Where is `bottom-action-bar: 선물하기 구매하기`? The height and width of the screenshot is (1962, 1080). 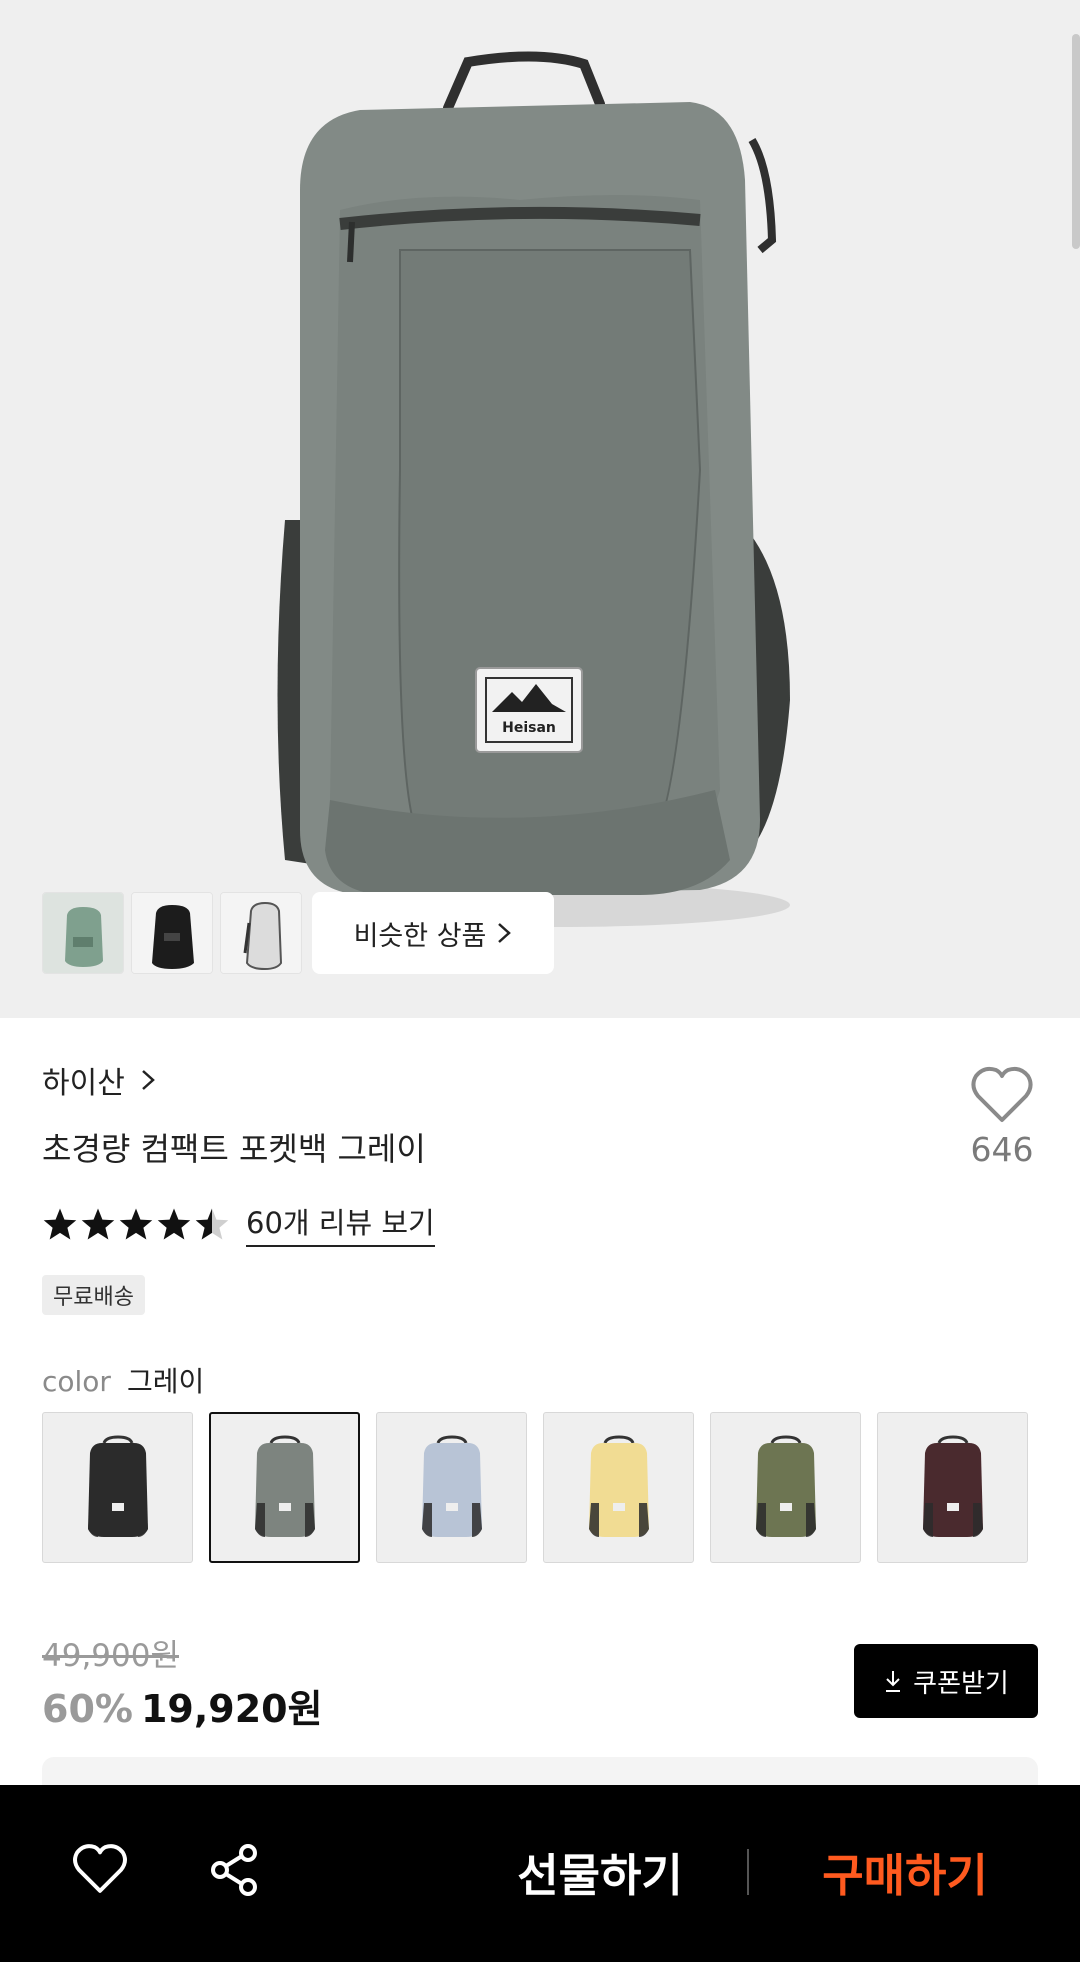 bottom-action-bar: 선물하기 구매하기 is located at coordinates (540, 1873).